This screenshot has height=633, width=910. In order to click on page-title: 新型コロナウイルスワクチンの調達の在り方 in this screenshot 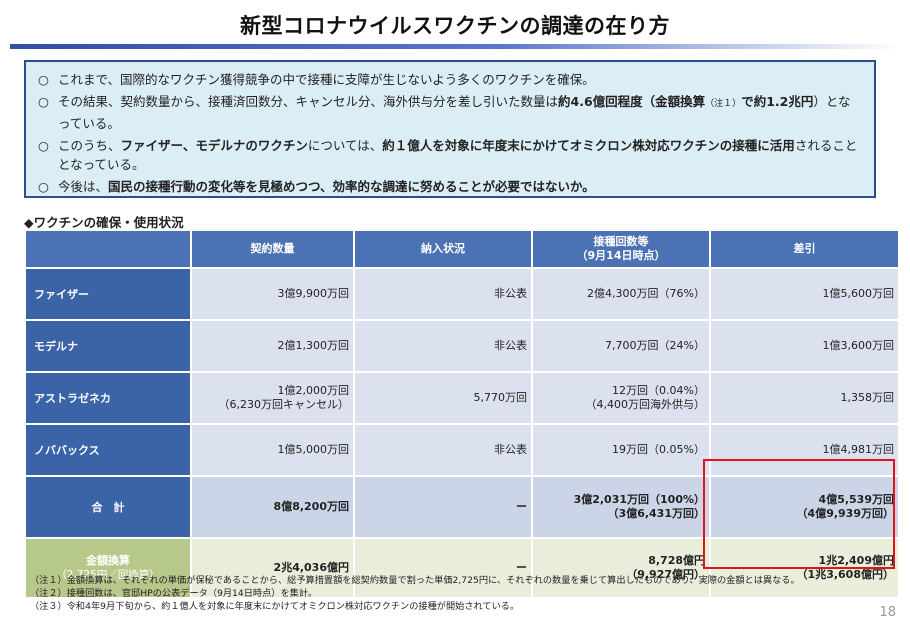, I will do `click(455, 26)`.